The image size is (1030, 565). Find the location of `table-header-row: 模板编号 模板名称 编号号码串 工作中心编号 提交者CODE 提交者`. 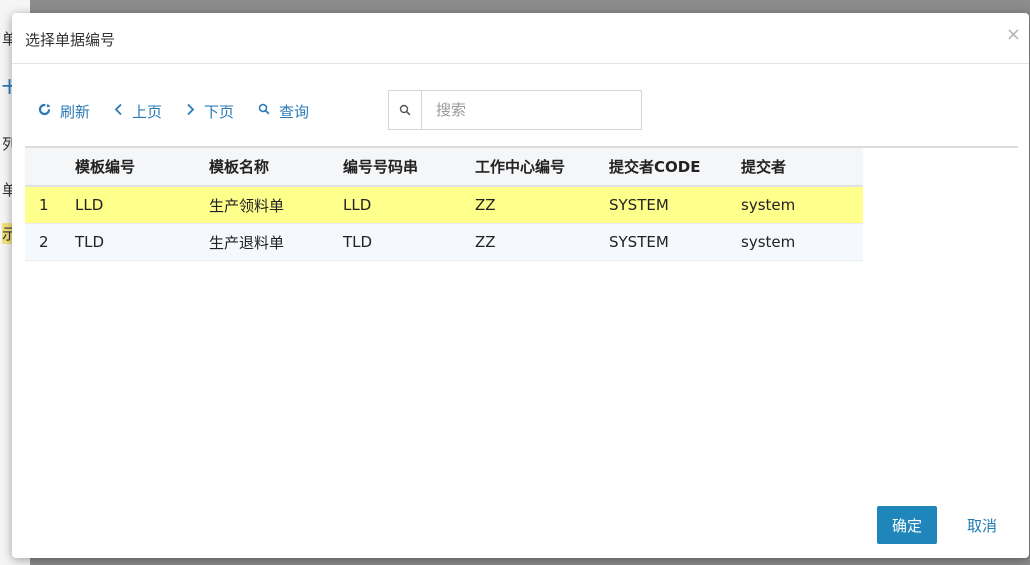

table-header-row: 模板编号 模板名称 编号号码串 工作中心编号 提交者CODE 提交者 is located at coordinates (444, 167).